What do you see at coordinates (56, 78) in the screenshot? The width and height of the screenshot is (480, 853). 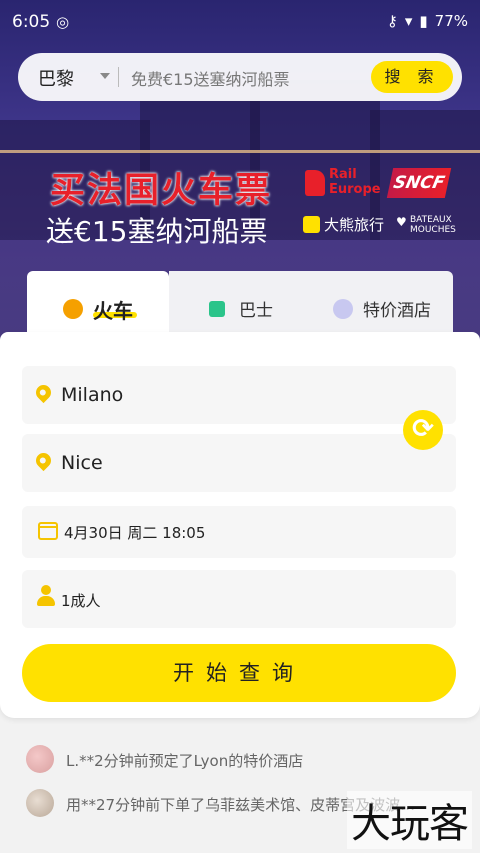 I see `city-selector: 巴黎` at bounding box center [56, 78].